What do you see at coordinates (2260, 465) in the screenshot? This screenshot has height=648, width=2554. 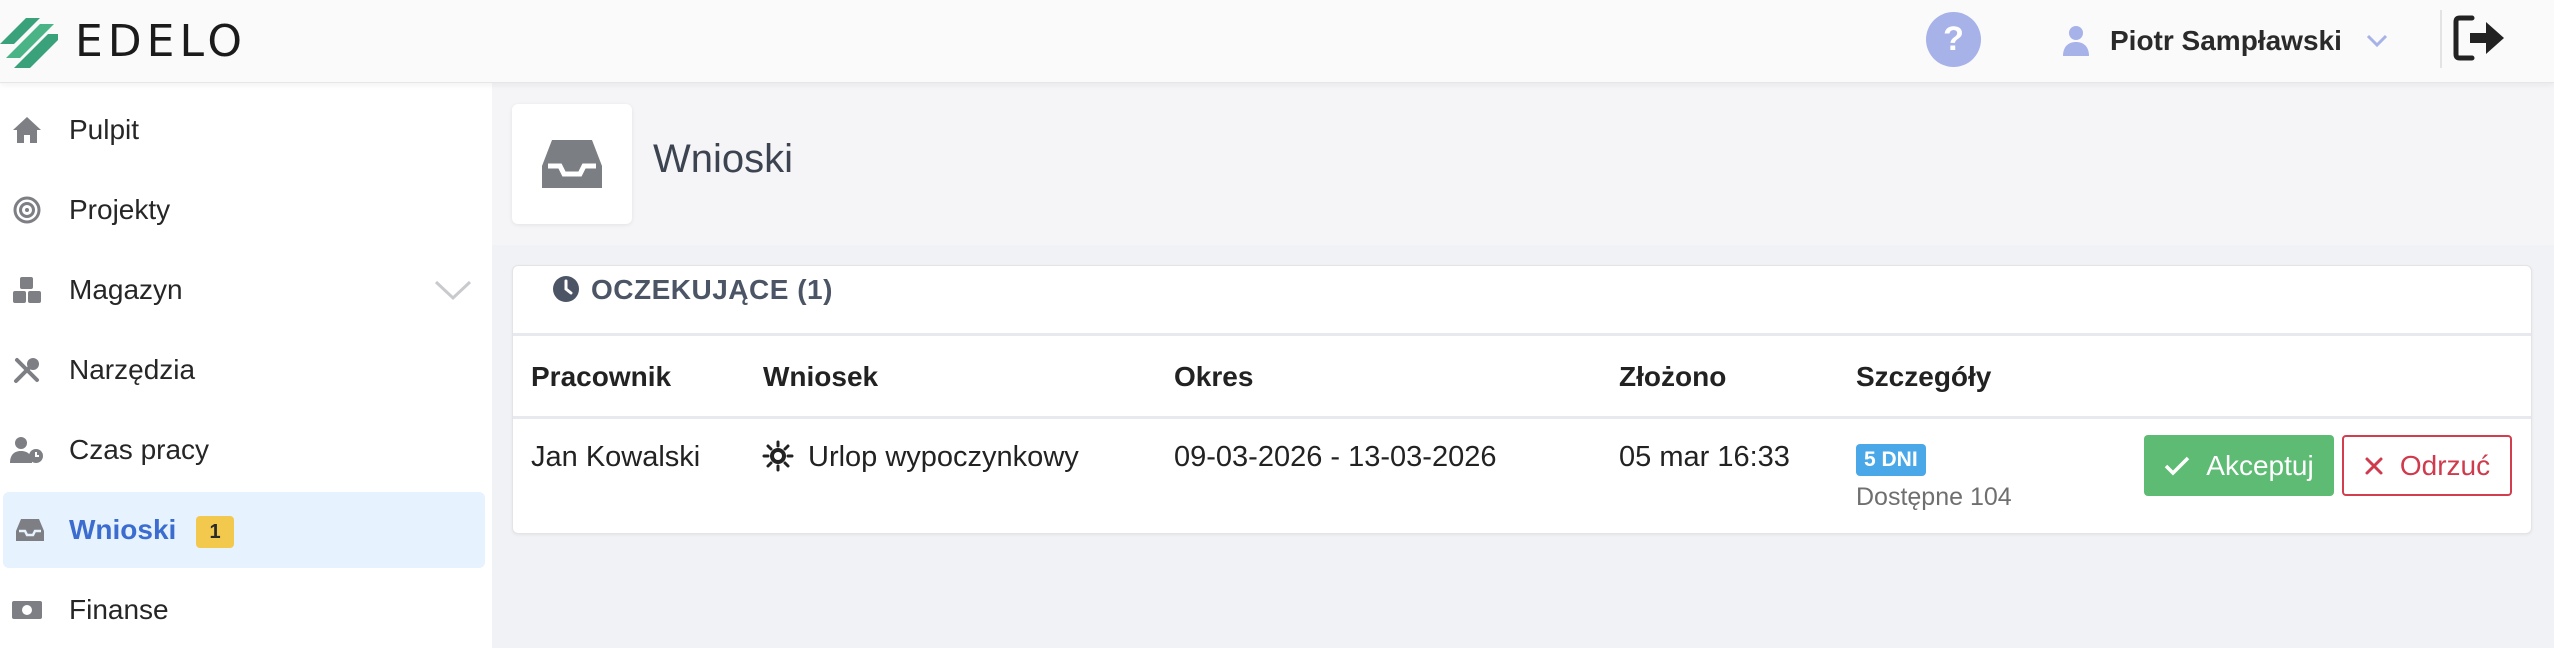 I see `accept-label: Akceptuj` at bounding box center [2260, 465].